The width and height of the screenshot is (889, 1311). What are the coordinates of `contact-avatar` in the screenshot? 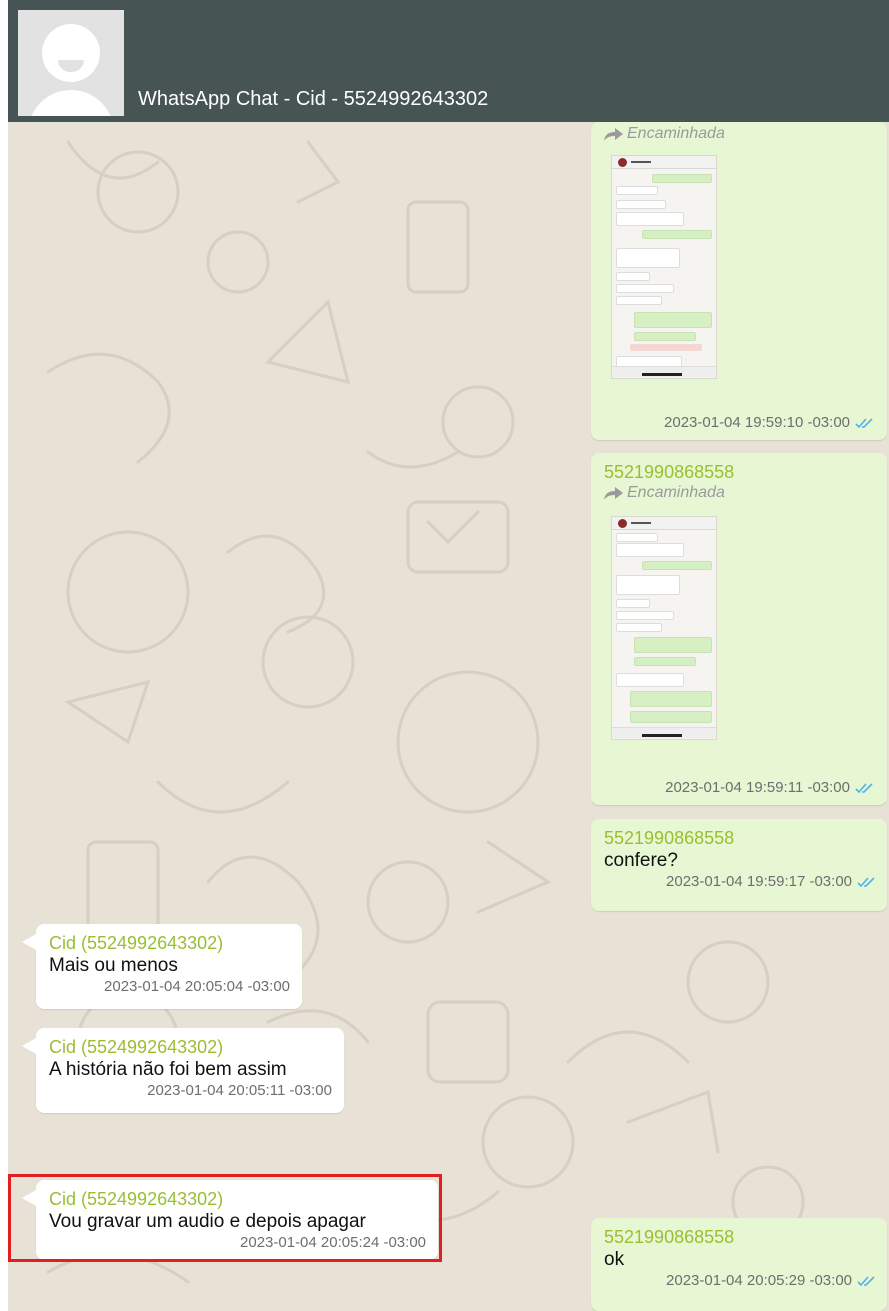 It's located at (71, 63).